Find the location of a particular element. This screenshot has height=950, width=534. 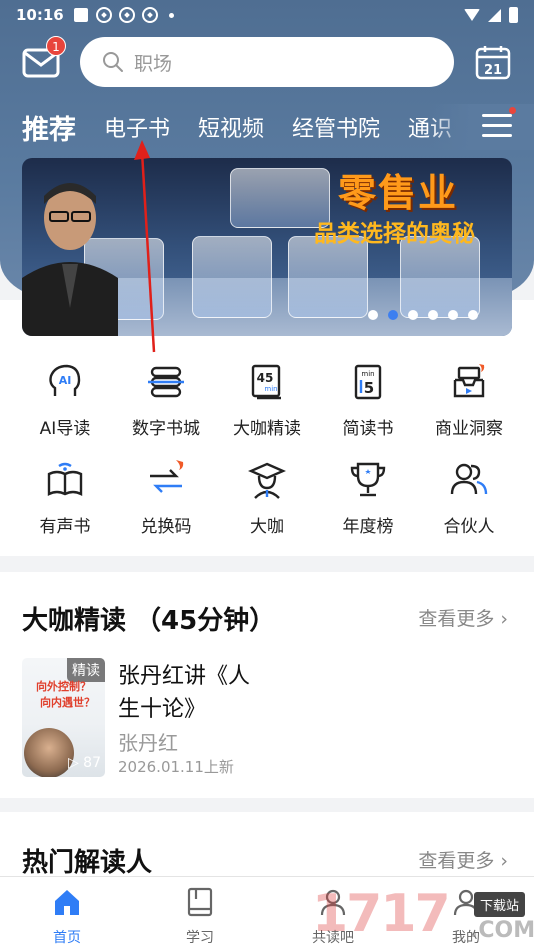

grid-item-annual-ranking: 年度榜 is located at coordinates (368, 498).